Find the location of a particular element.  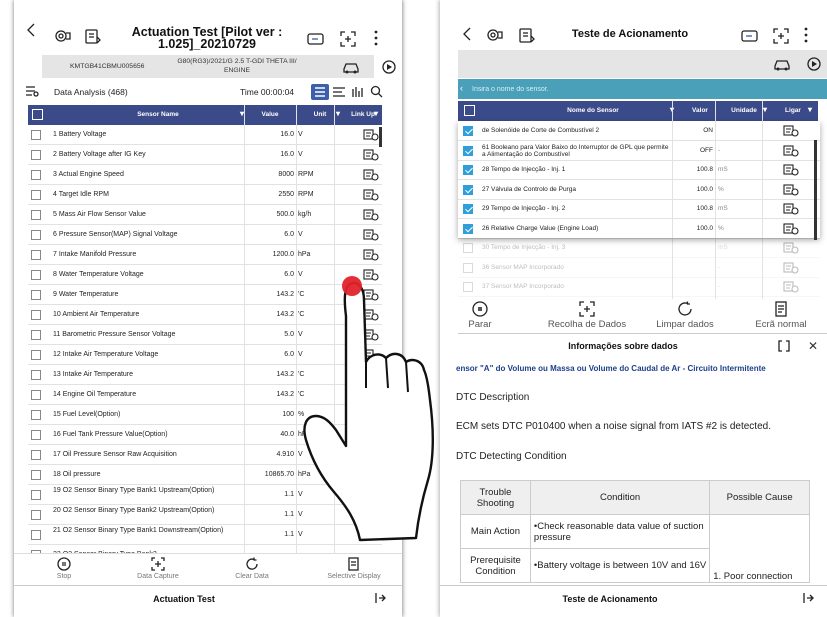

stop-button: Parar is located at coordinates (480, 315).